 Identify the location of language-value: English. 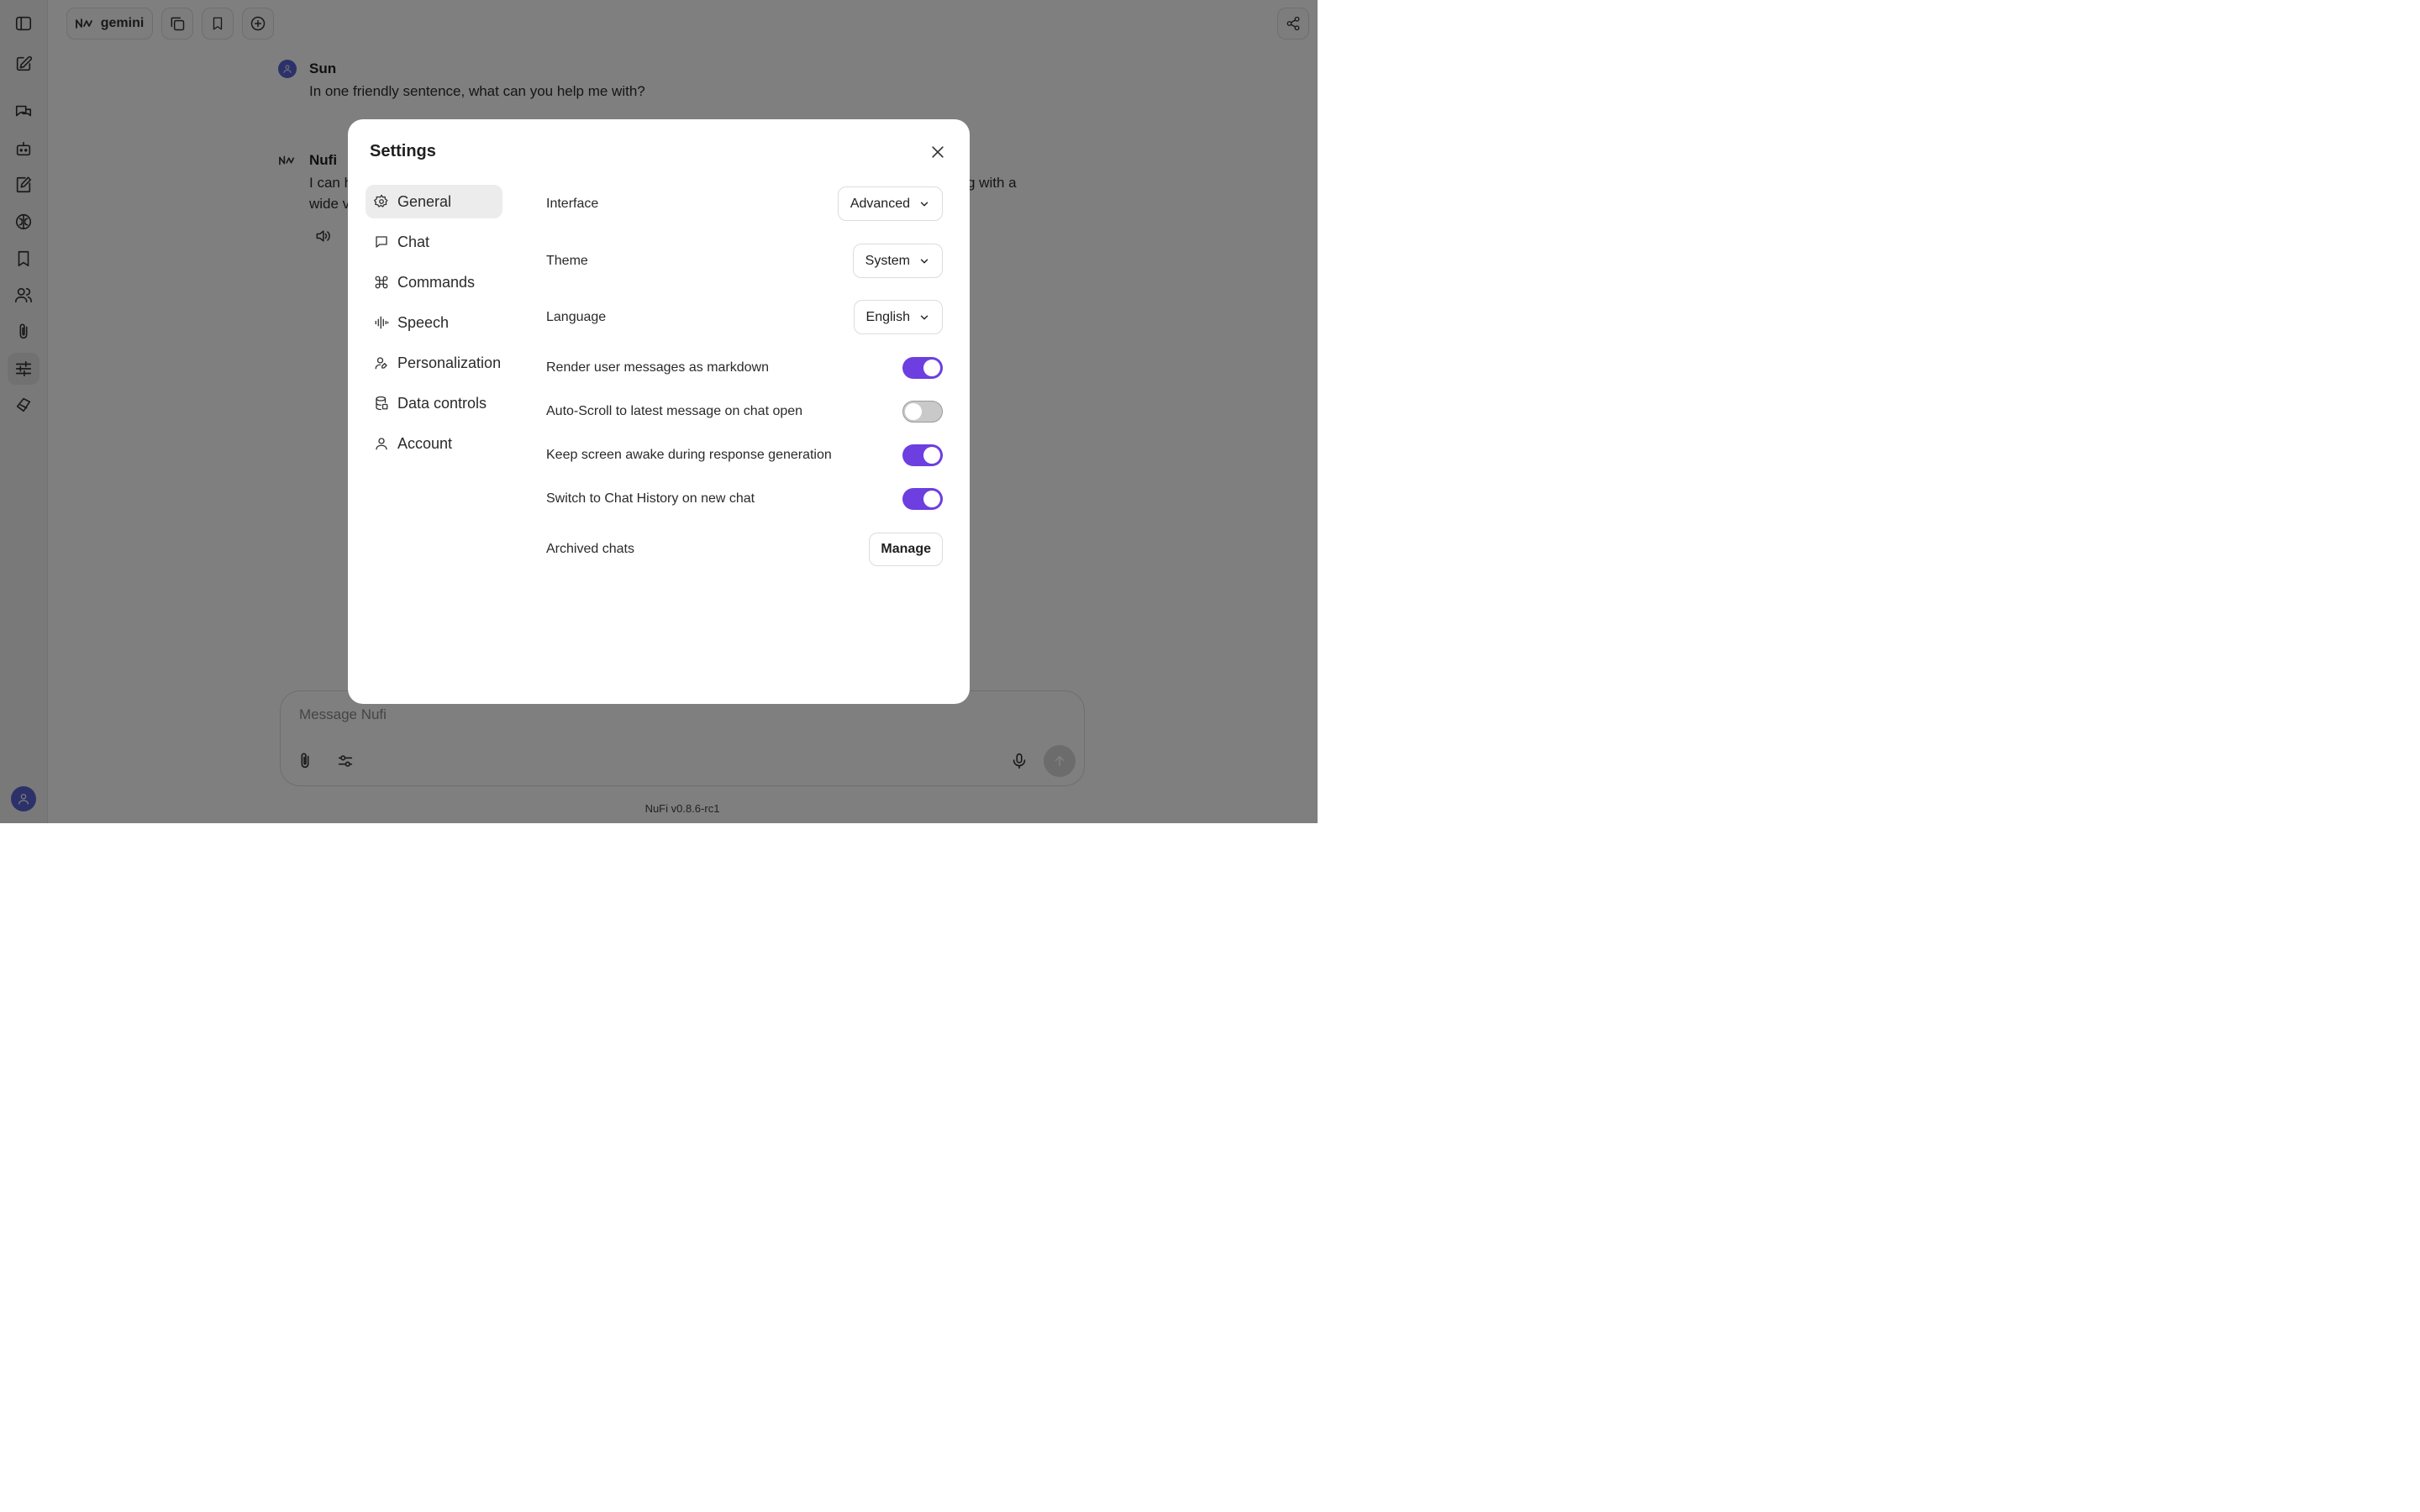
(887, 316).